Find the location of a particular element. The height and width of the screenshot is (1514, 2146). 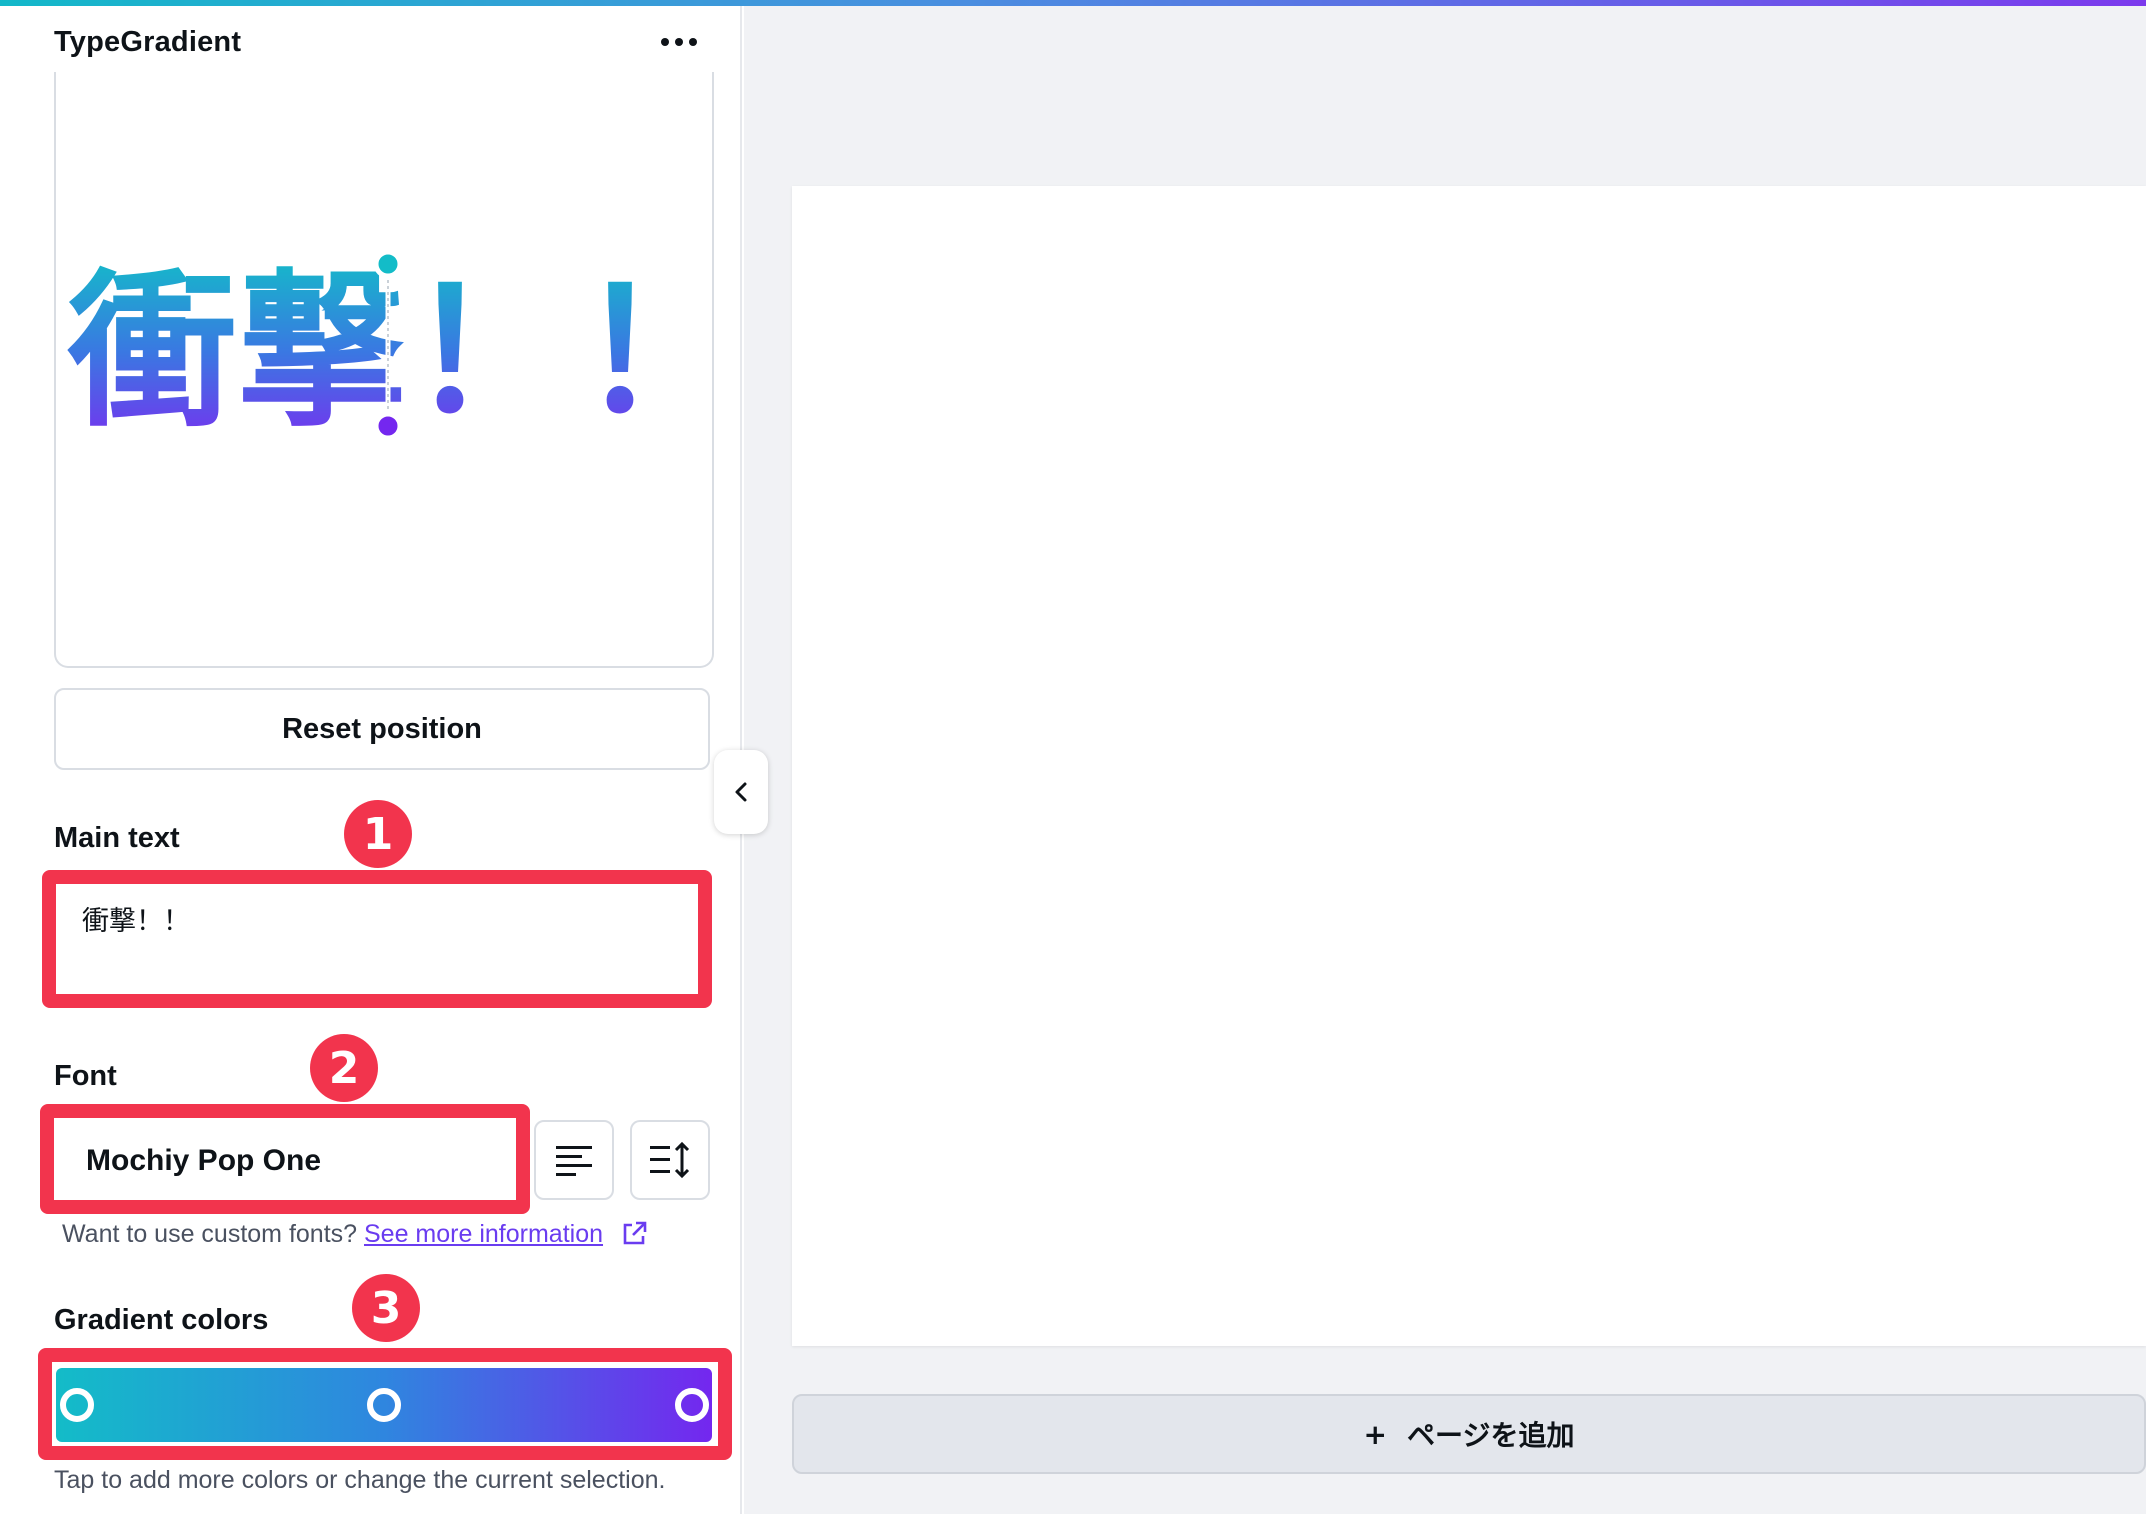

text-preview: 衝撃！！ is located at coordinates (384, 370).